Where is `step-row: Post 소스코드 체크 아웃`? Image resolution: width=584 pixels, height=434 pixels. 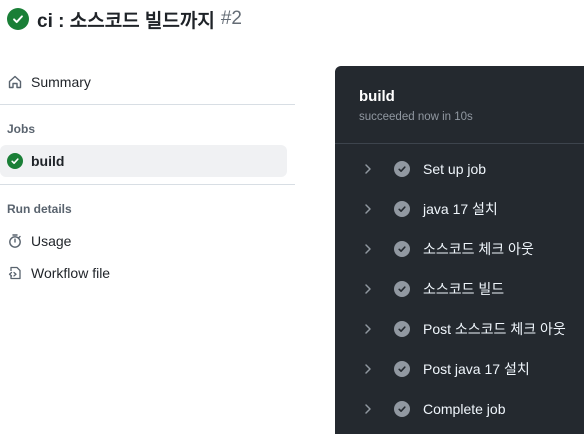
step-row: Post 소스코드 체크 아웃 is located at coordinates (459, 329).